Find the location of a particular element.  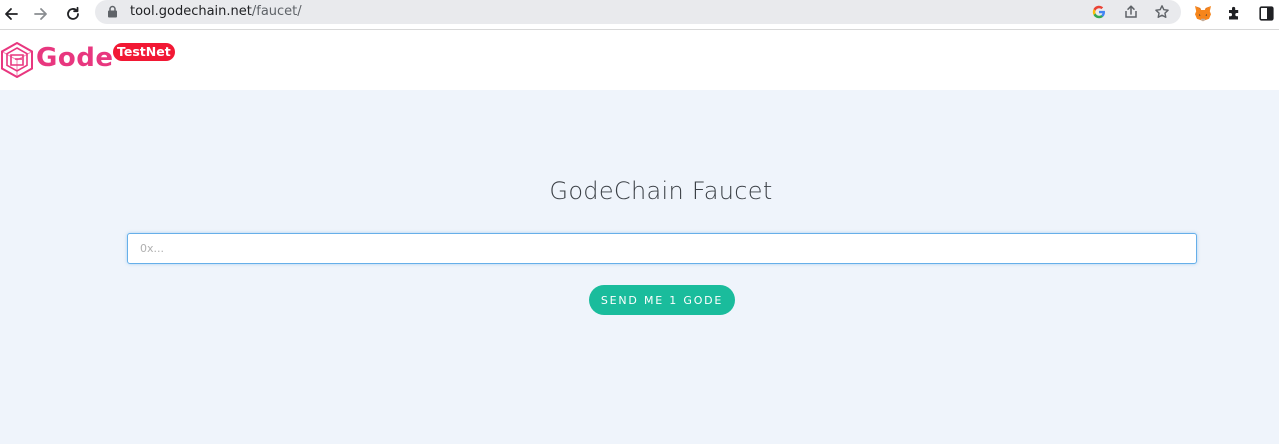

page-title: GodeChain Faucet is located at coordinates (661, 191).